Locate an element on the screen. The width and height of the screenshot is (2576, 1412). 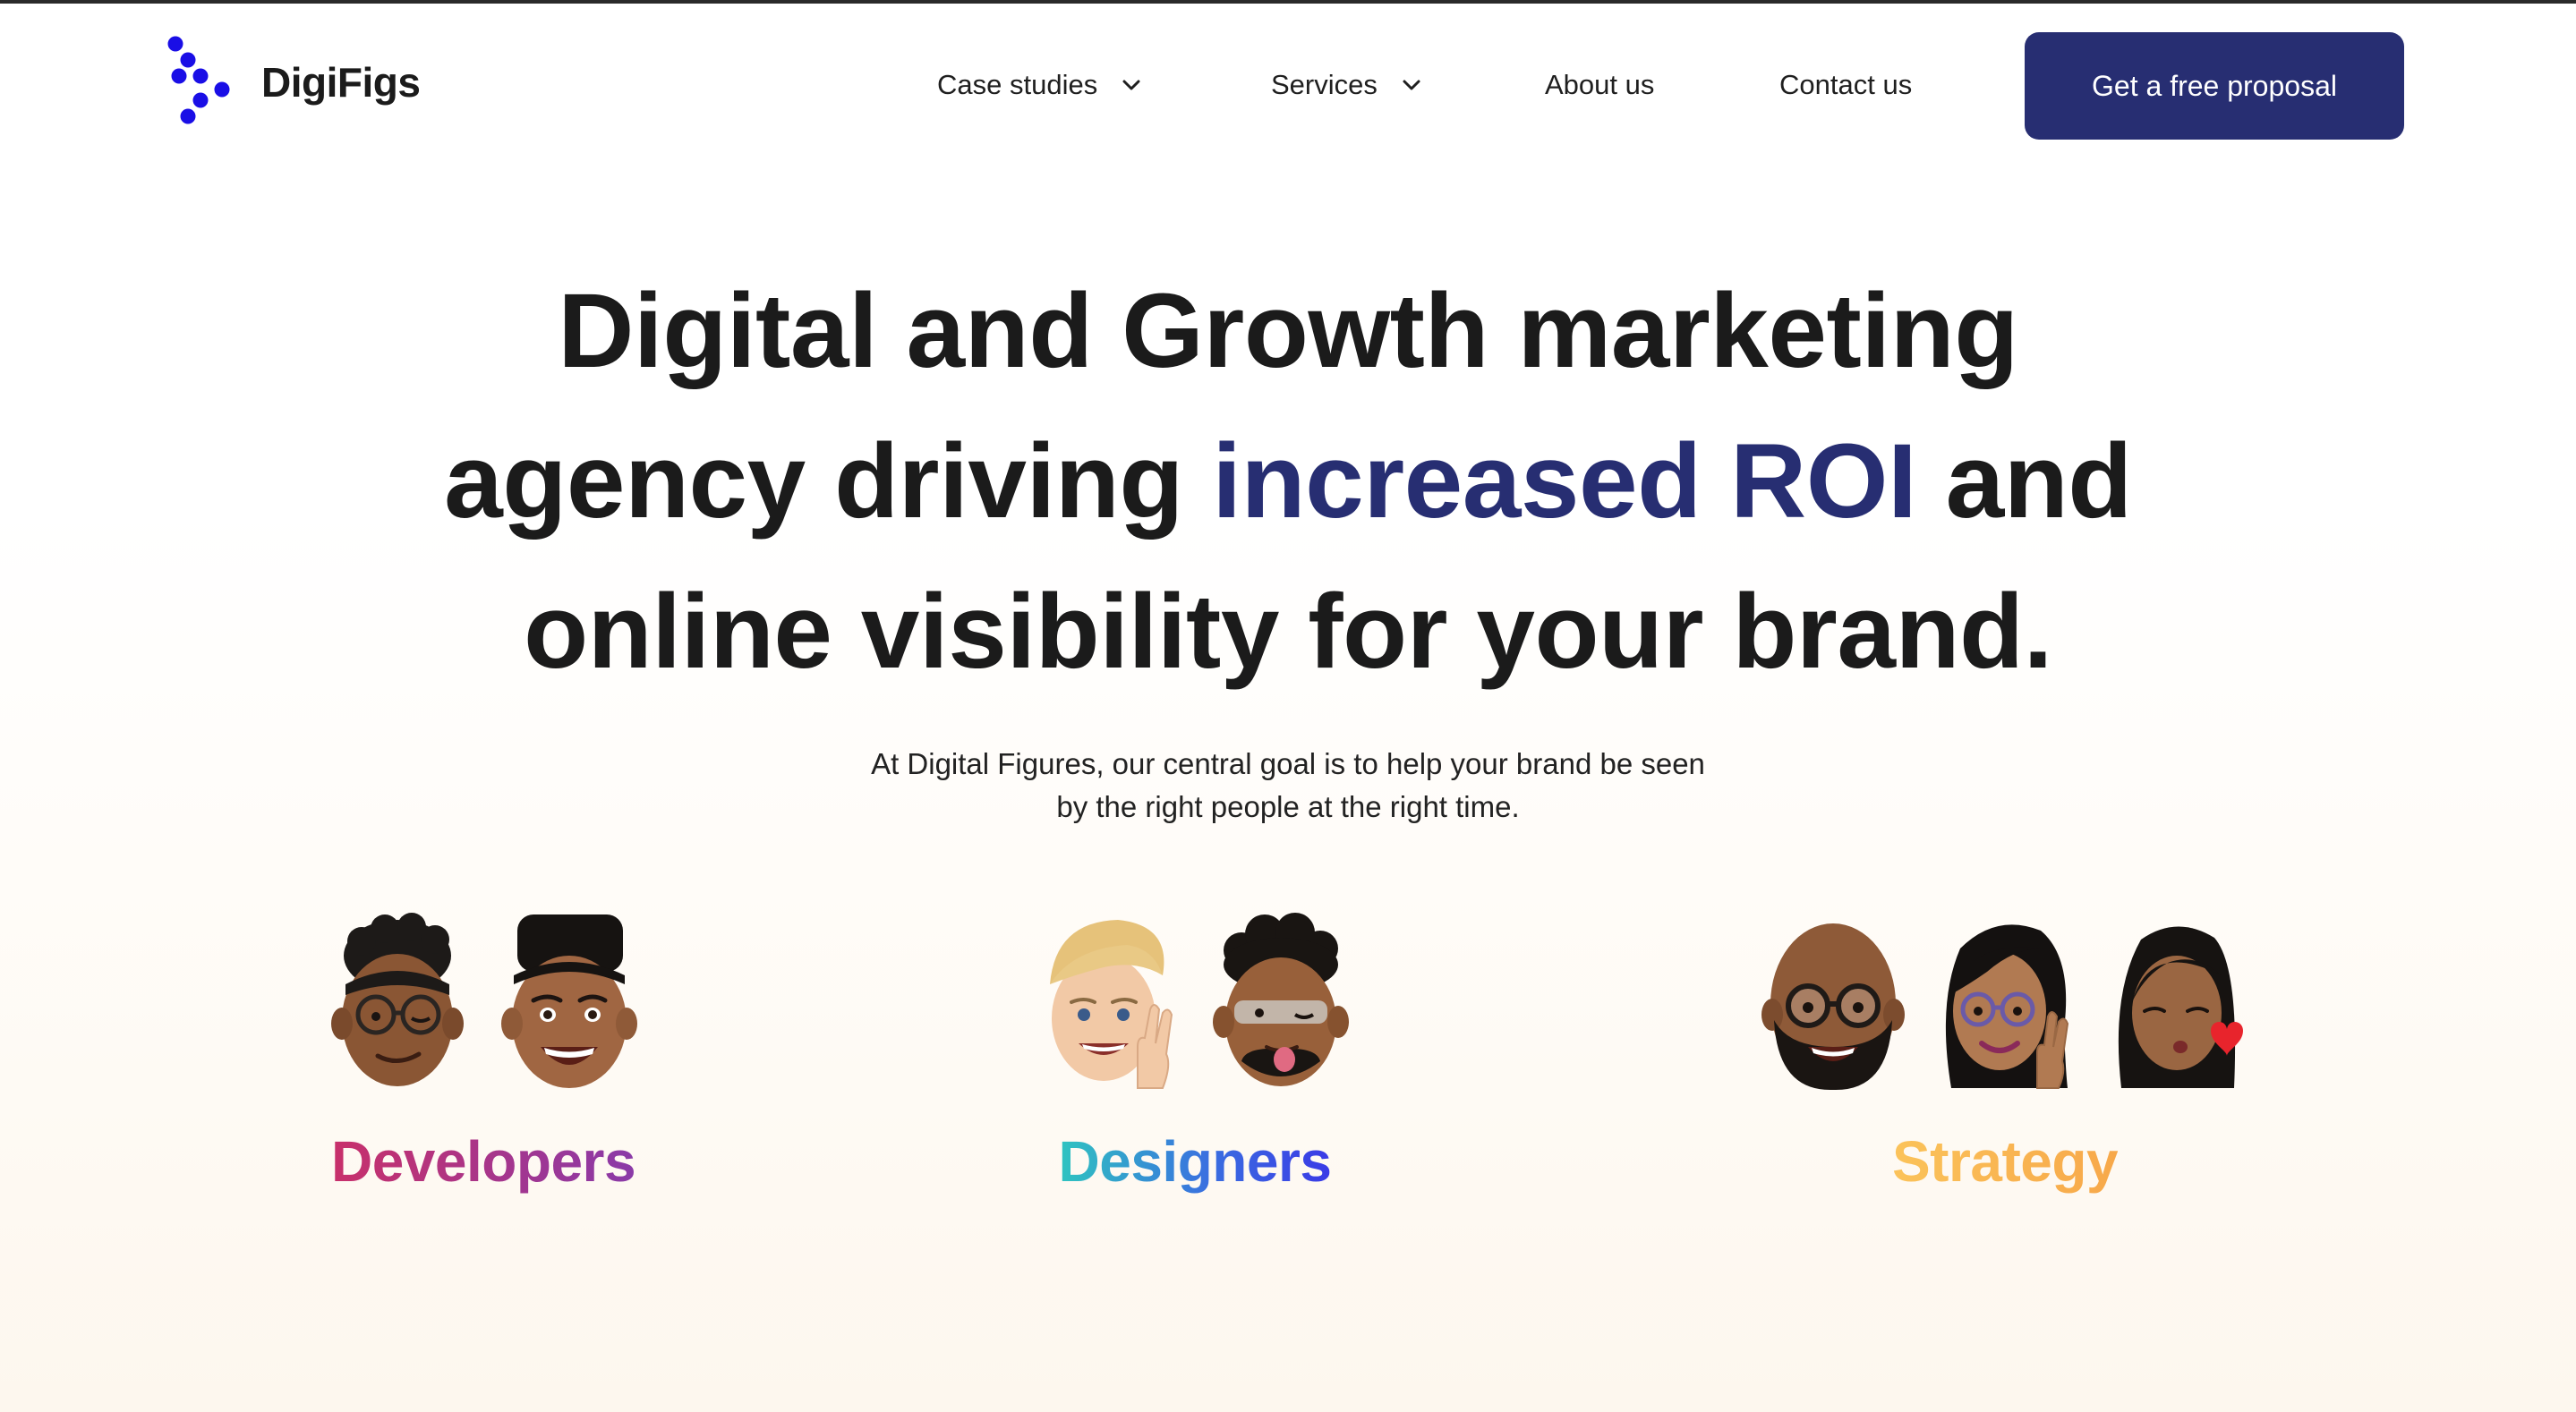
headline-line-2-suffix: and is located at coordinates (2024, 481).